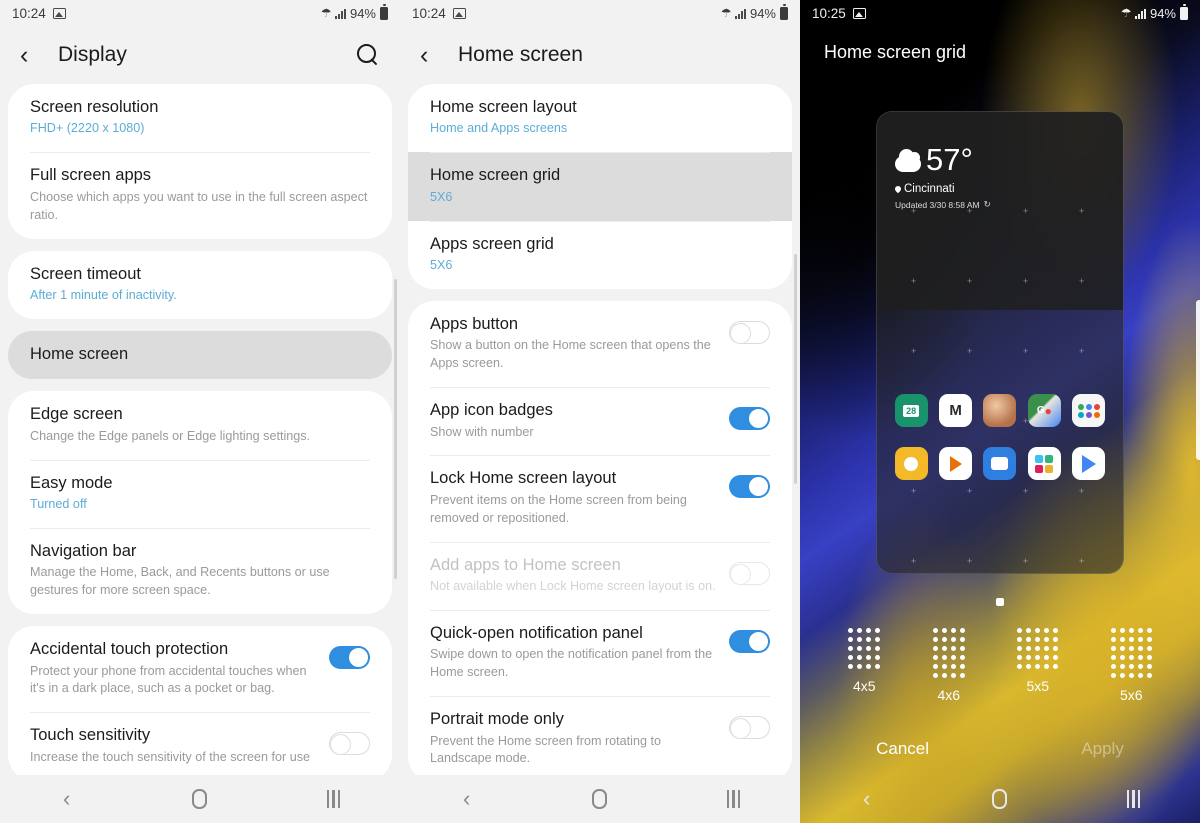  I want to click on settings-row: Easy mode Turned off, so click(200, 493).